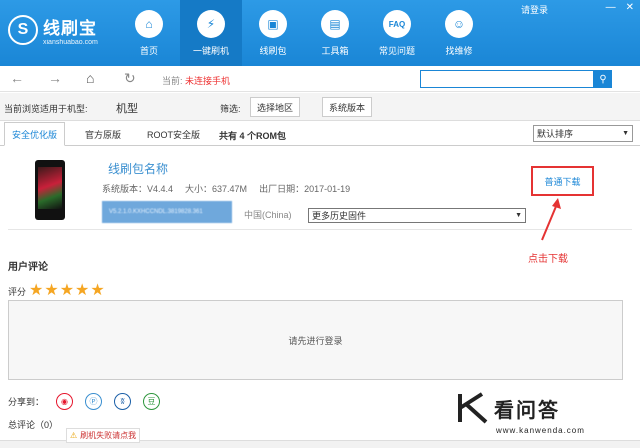  Describe the element at coordinates (320, 134) in the screenshot. I see `tab-bar: 安全优化版 官方原版 ROOT安全版 共有 4 个ROM包 默认排序 ▼` at that location.